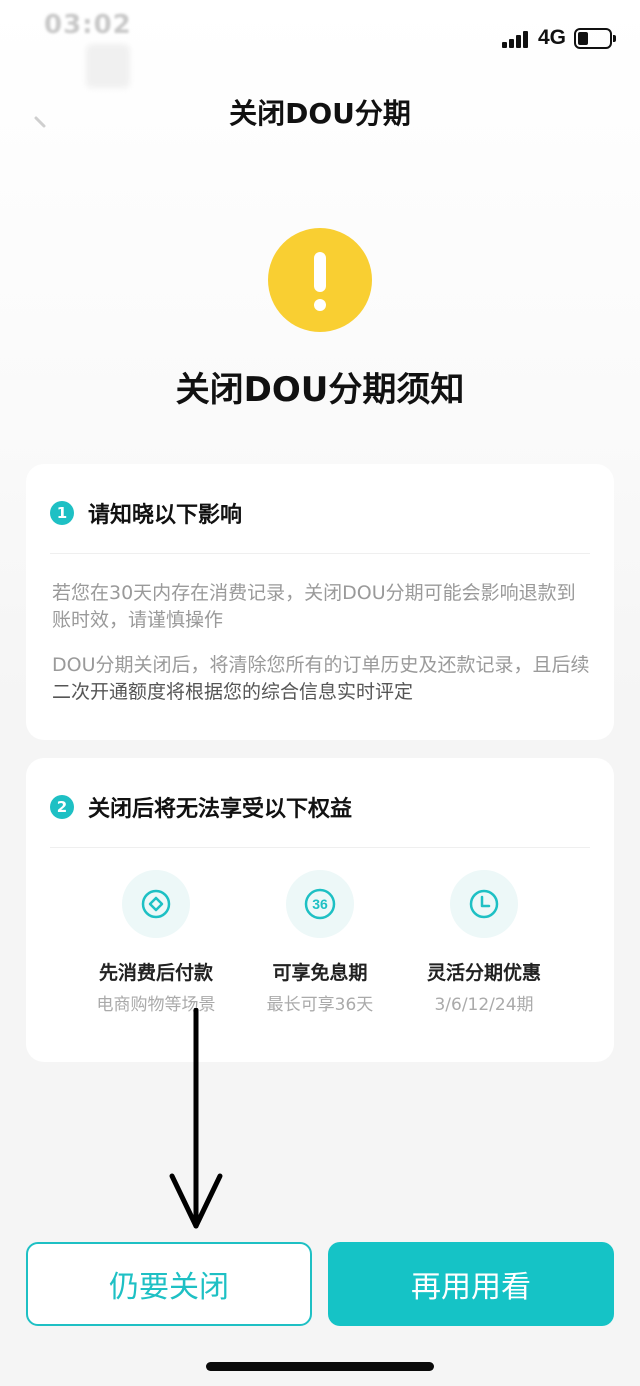 This screenshot has height=1386, width=640. I want to click on annotation-arrow-icon, so click(196, 1118).